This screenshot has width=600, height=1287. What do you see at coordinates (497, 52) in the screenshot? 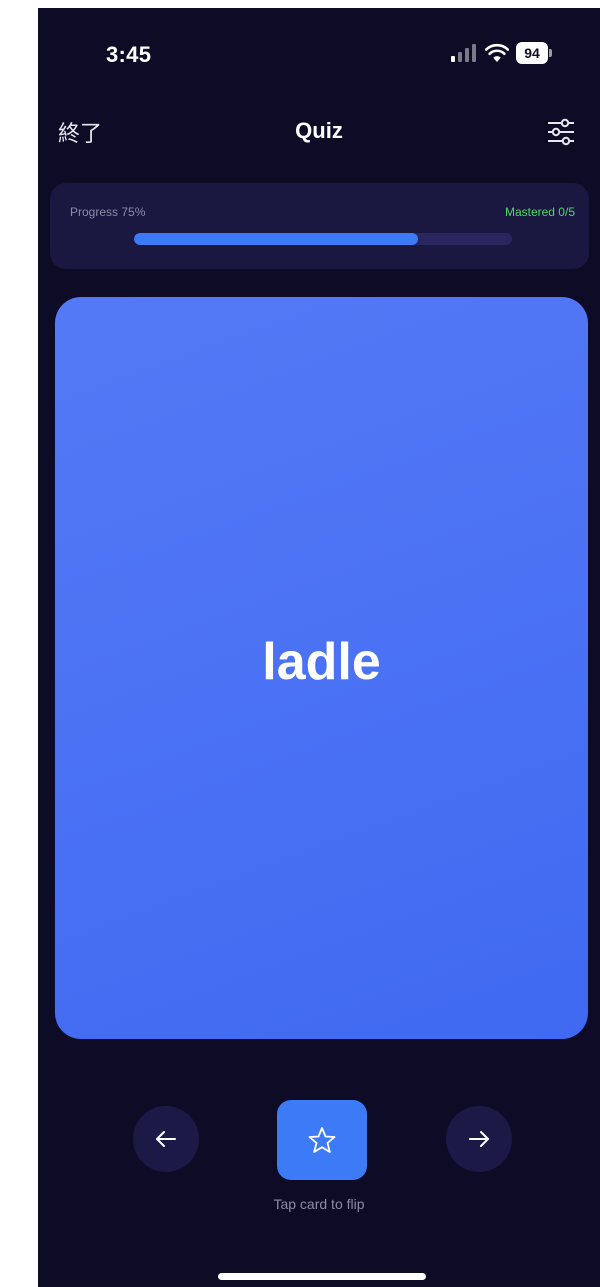
I see `wifi-icon` at bounding box center [497, 52].